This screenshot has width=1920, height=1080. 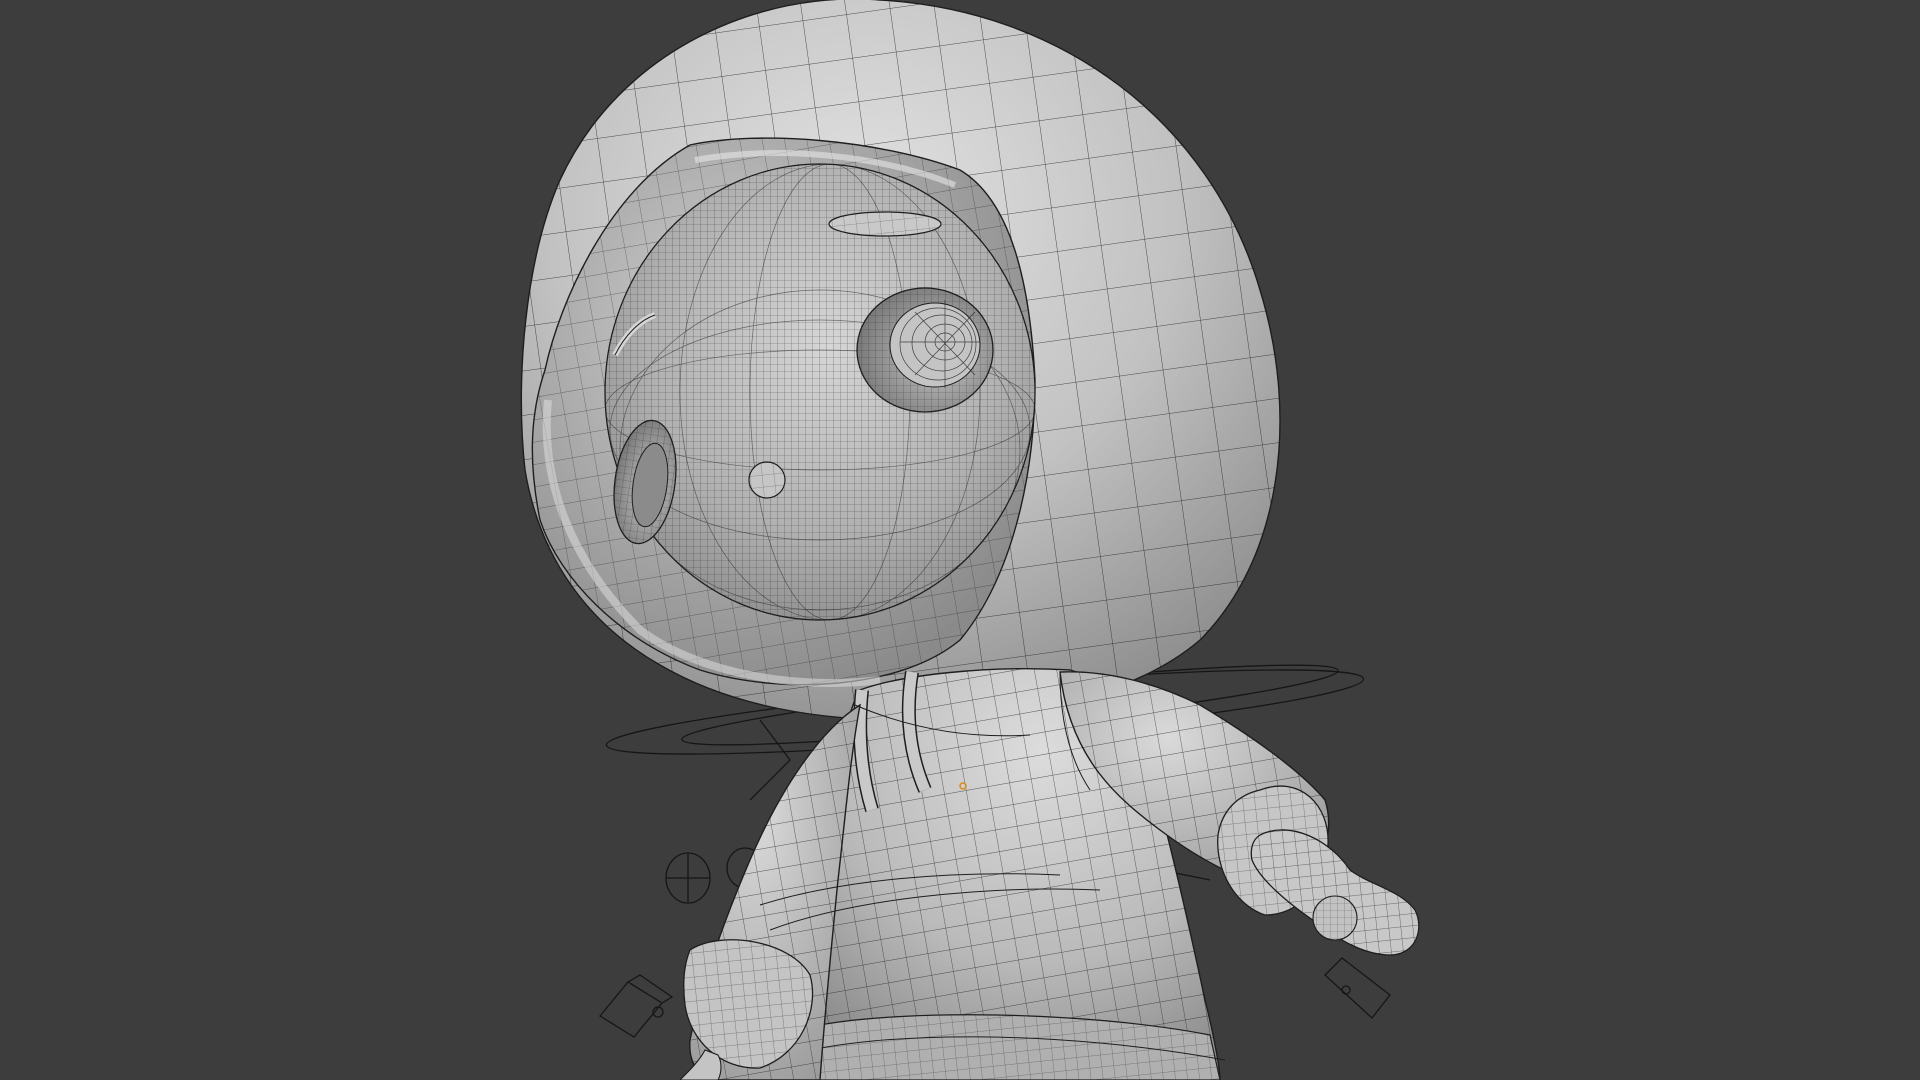 What do you see at coordinates (925, 350) in the screenshot?
I see `eye-socket-right` at bounding box center [925, 350].